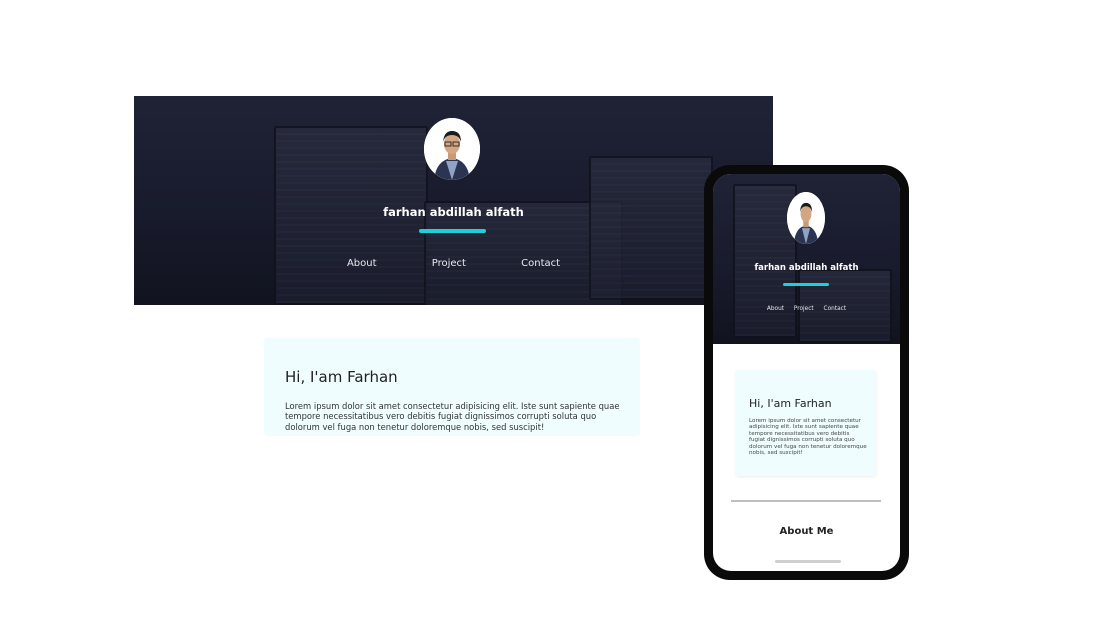  What do you see at coordinates (806, 531) in the screenshot?
I see `about-me-title: About Me` at bounding box center [806, 531].